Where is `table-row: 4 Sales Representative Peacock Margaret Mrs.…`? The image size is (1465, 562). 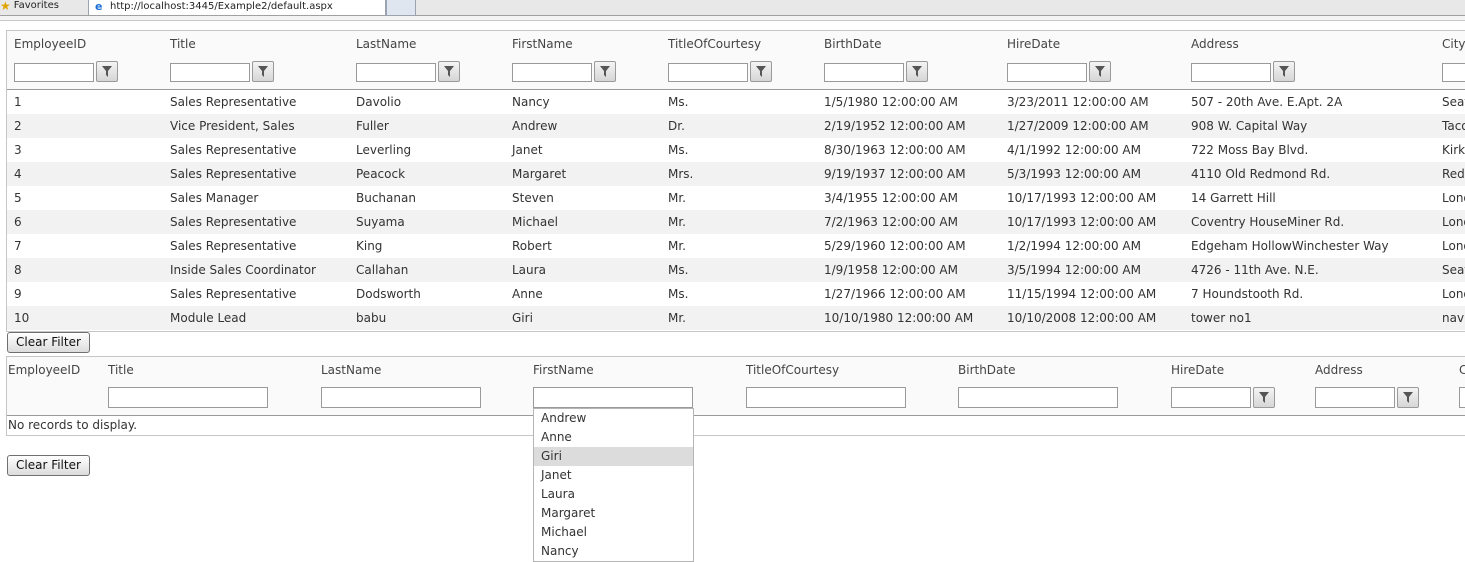 table-row: 4 Sales Representative Peacock Margaret Mrs.… is located at coordinates (736, 174).